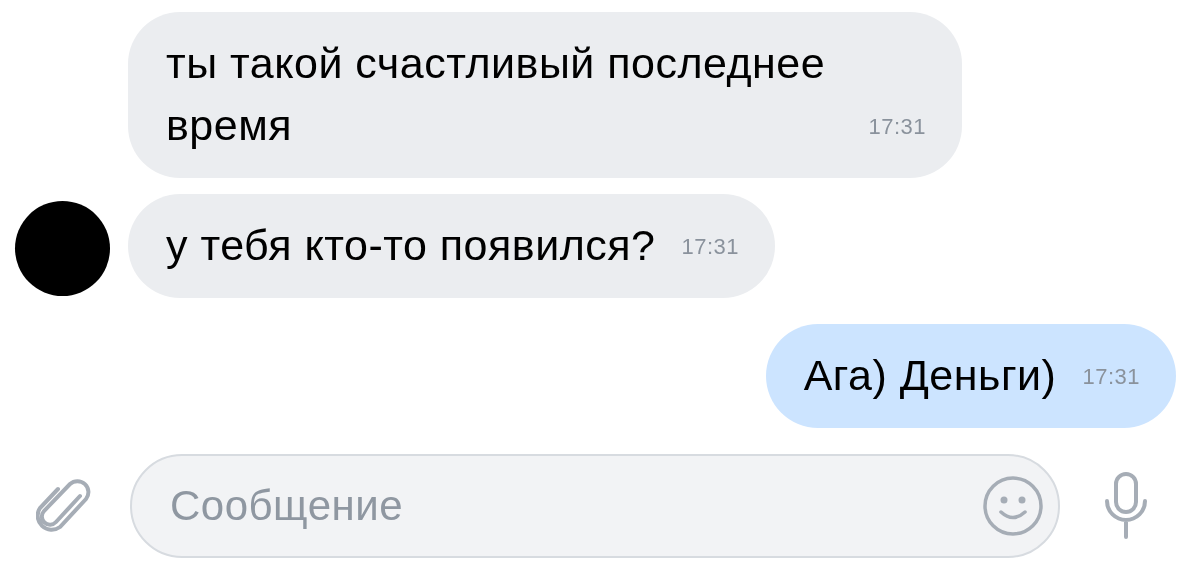 This screenshot has width=1200, height=584. Describe the element at coordinates (1013, 506) in the screenshot. I see `smiley-icon` at that location.